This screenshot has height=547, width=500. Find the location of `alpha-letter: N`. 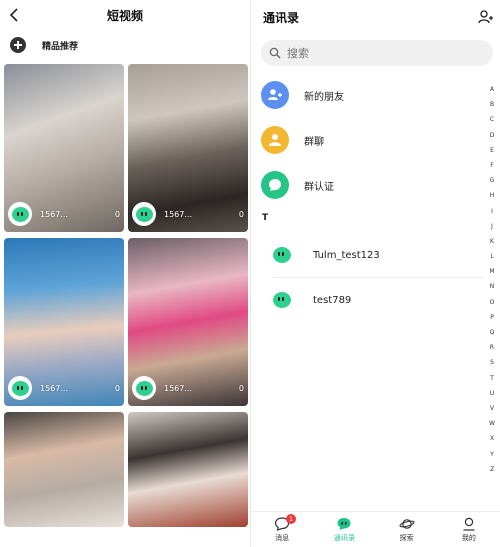

alpha-letter: N is located at coordinates (492, 286).